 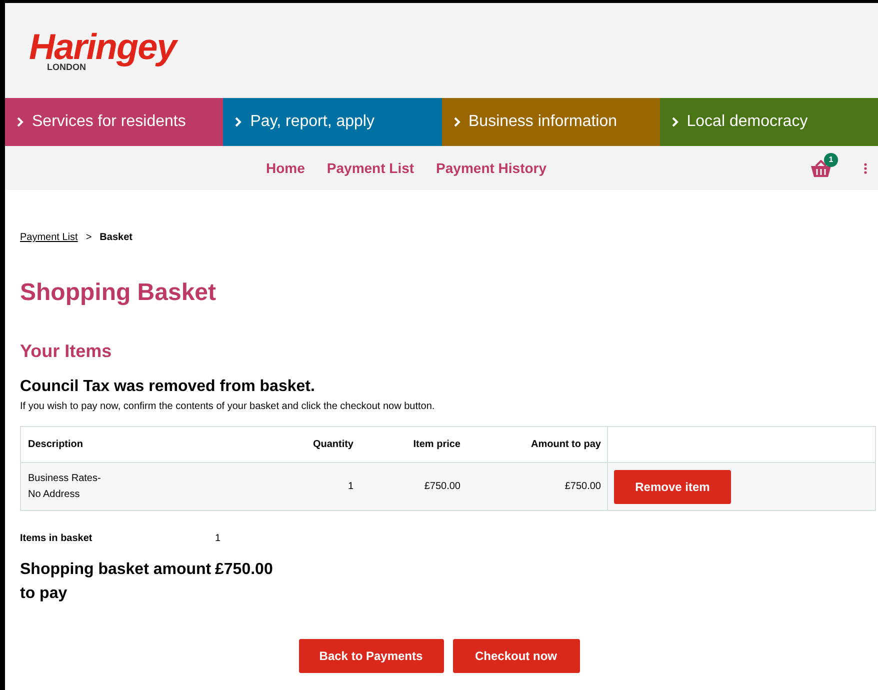 What do you see at coordinates (114, 122) in the screenshot?
I see `nav-tab: Services for residents` at bounding box center [114, 122].